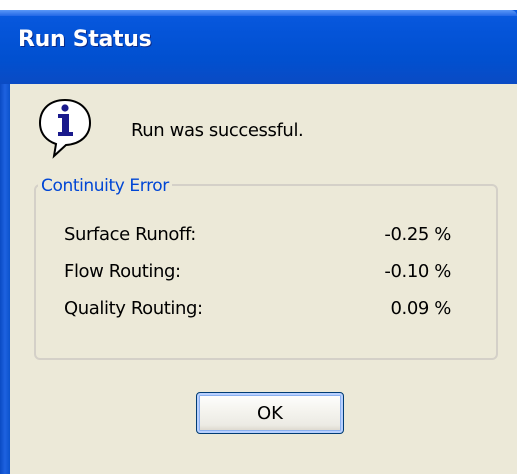 Image resolution: width=517 pixels, height=474 pixels. Describe the element at coordinates (130, 234) in the screenshot. I see `surface-runoff-label: Surface Runoff:` at that location.